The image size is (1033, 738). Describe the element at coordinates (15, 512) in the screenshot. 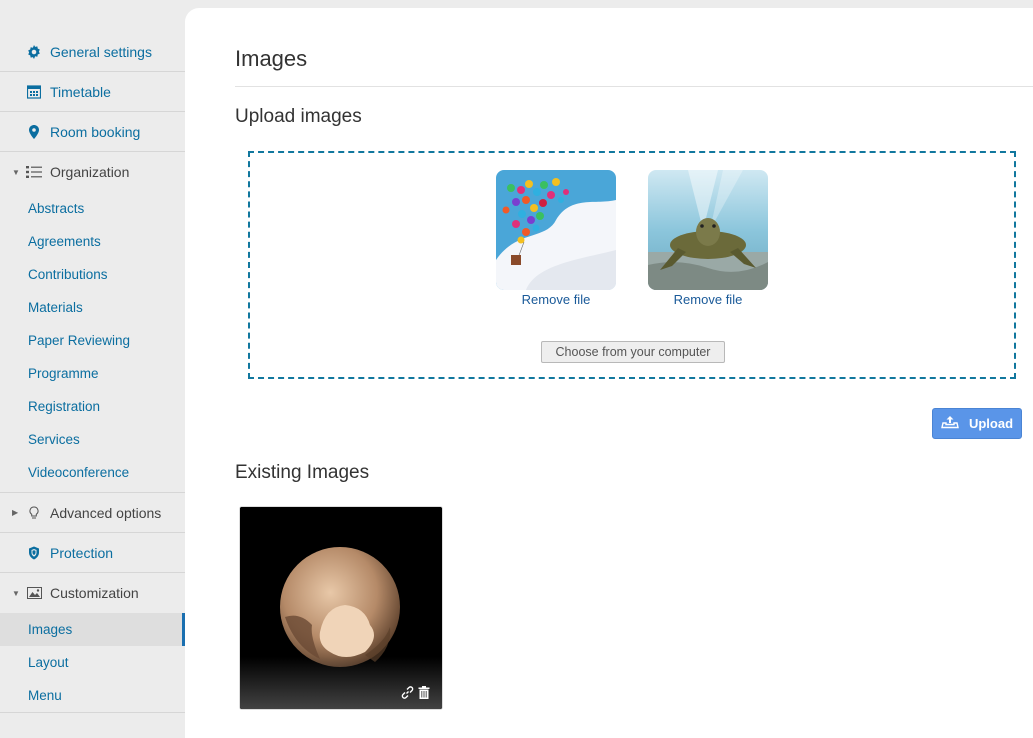

I see `caret-right-icon: ▶` at that location.